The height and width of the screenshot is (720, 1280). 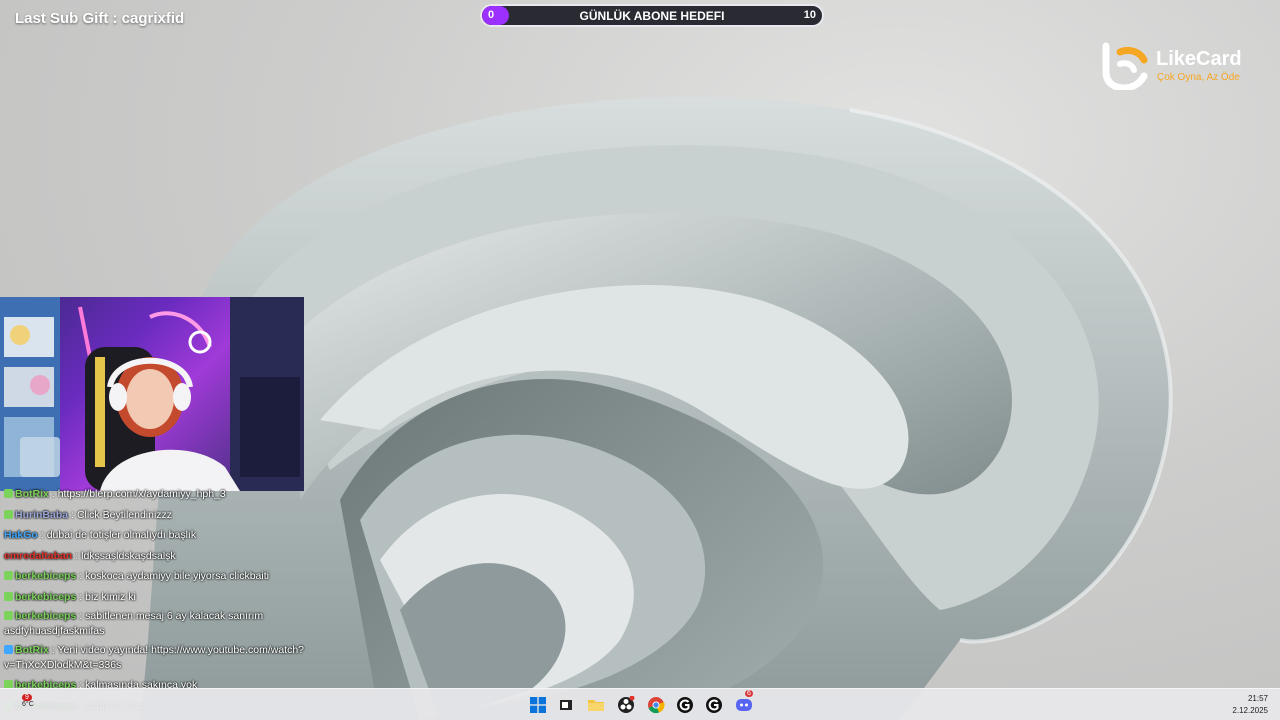 I want to click on chrome-icon, so click(x=656, y=705).